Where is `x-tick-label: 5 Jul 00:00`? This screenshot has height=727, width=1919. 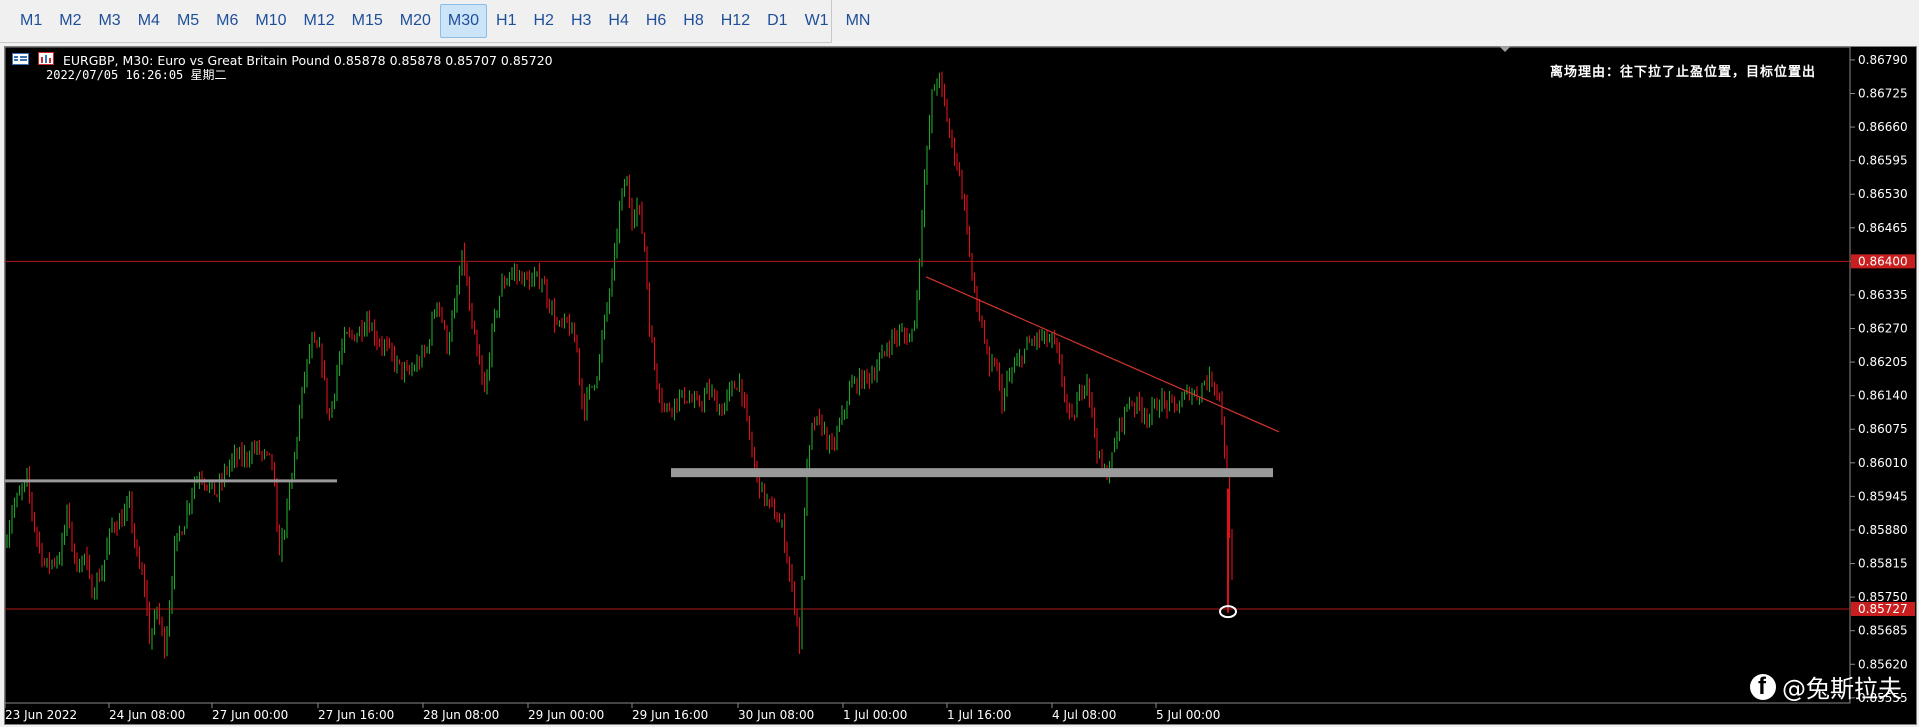 x-tick-label: 5 Jul 00:00 is located at coordinates (1188, 715).